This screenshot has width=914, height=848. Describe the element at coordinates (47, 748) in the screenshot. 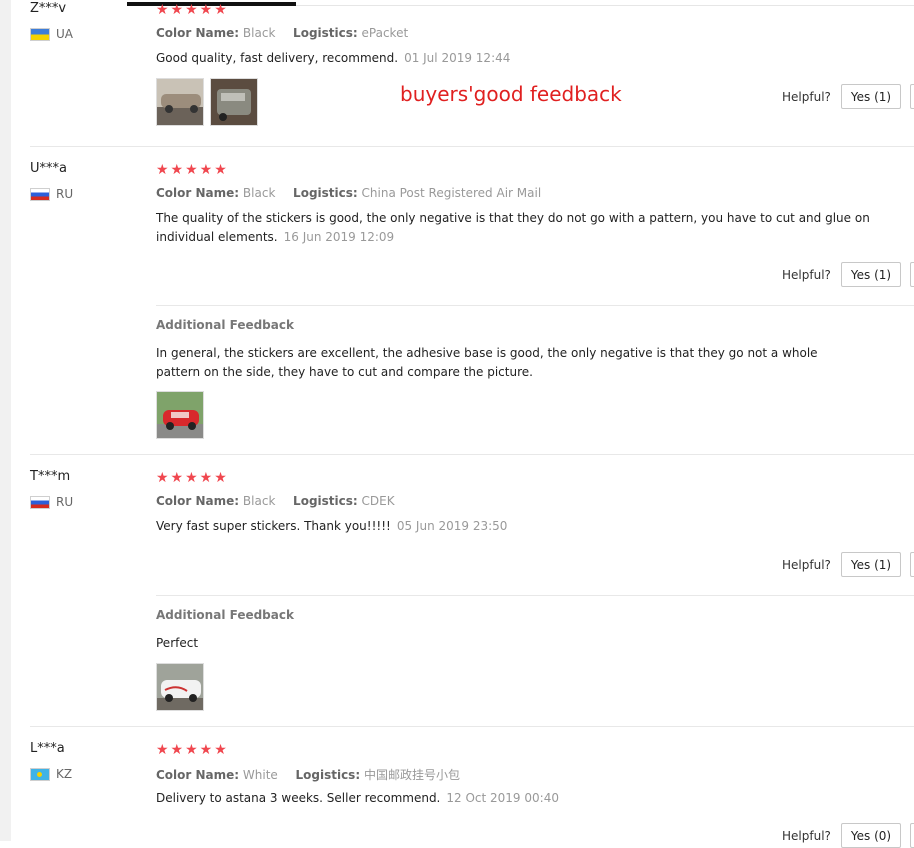

I see `reviewer-name: L***a` at that location.